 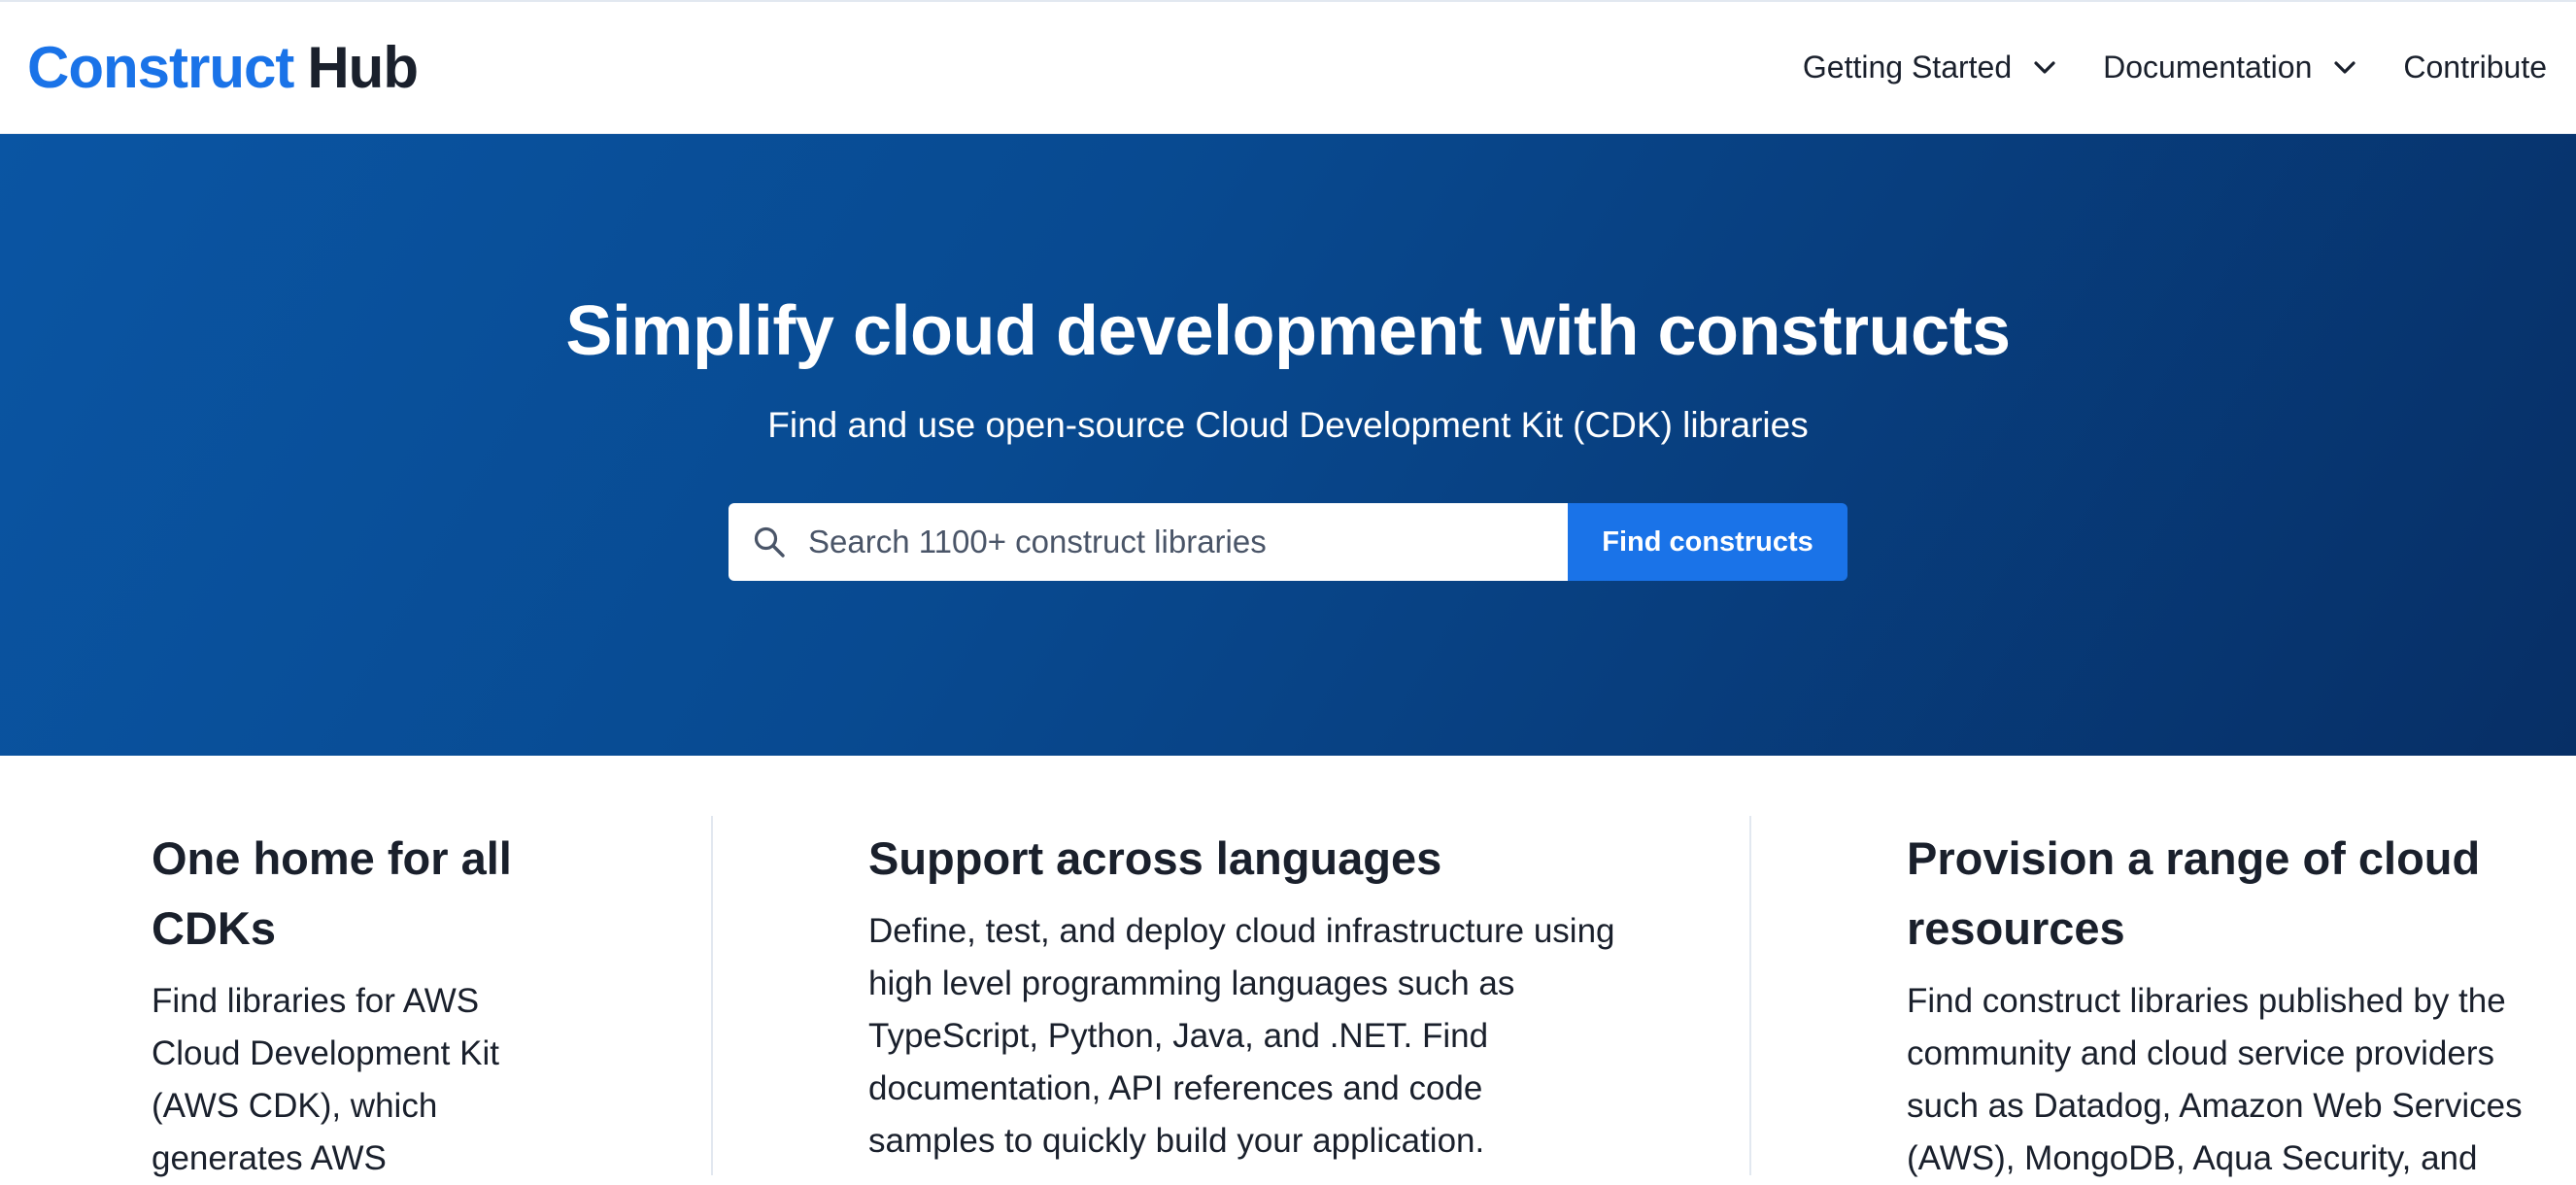 What do you see at coordinates (2194, 893) in the screenshot?
I see `feature-title: Provision a range of cloud resources` at bounding box center [2194, 893].